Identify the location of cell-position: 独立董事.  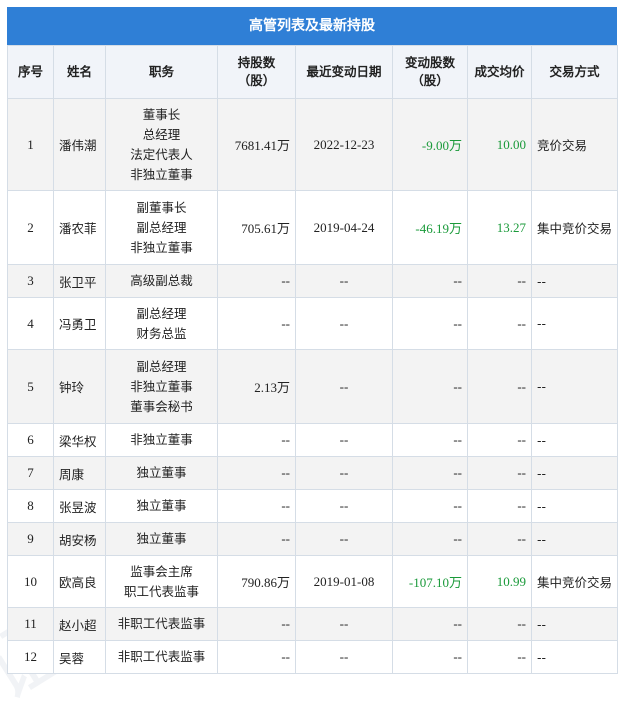
(161, 506).